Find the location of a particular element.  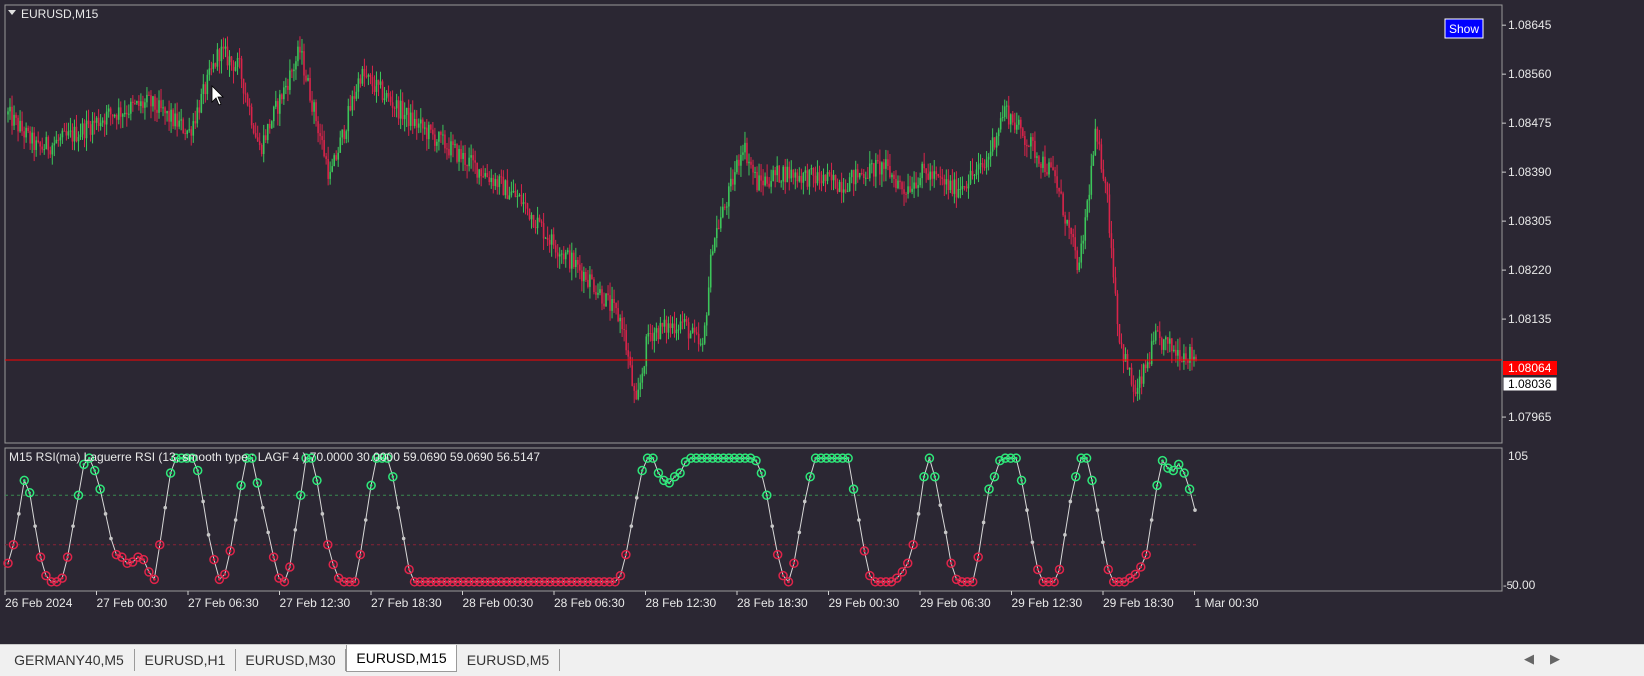

tab-eurusd-h1: EURUSD,H1 is located at coordinates (185, 660).